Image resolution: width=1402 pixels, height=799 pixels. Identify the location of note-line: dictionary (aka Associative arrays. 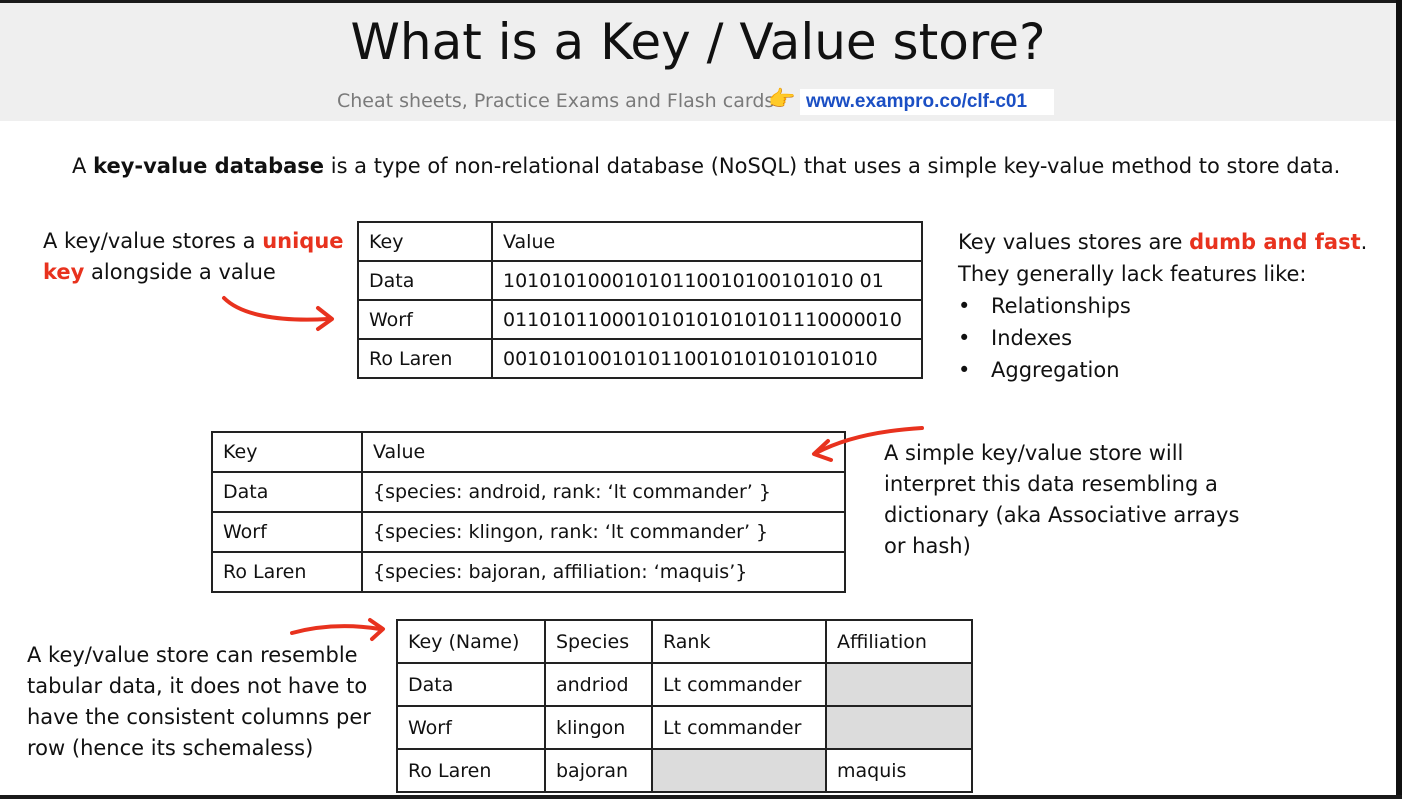
(1062, 515).